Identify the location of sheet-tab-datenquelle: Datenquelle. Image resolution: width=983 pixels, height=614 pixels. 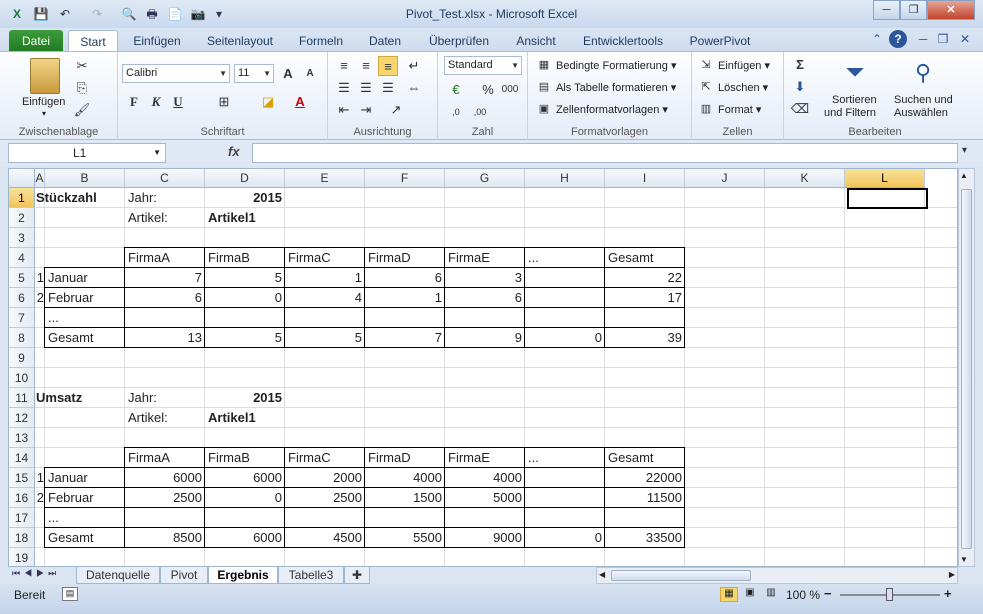
(118, 575).